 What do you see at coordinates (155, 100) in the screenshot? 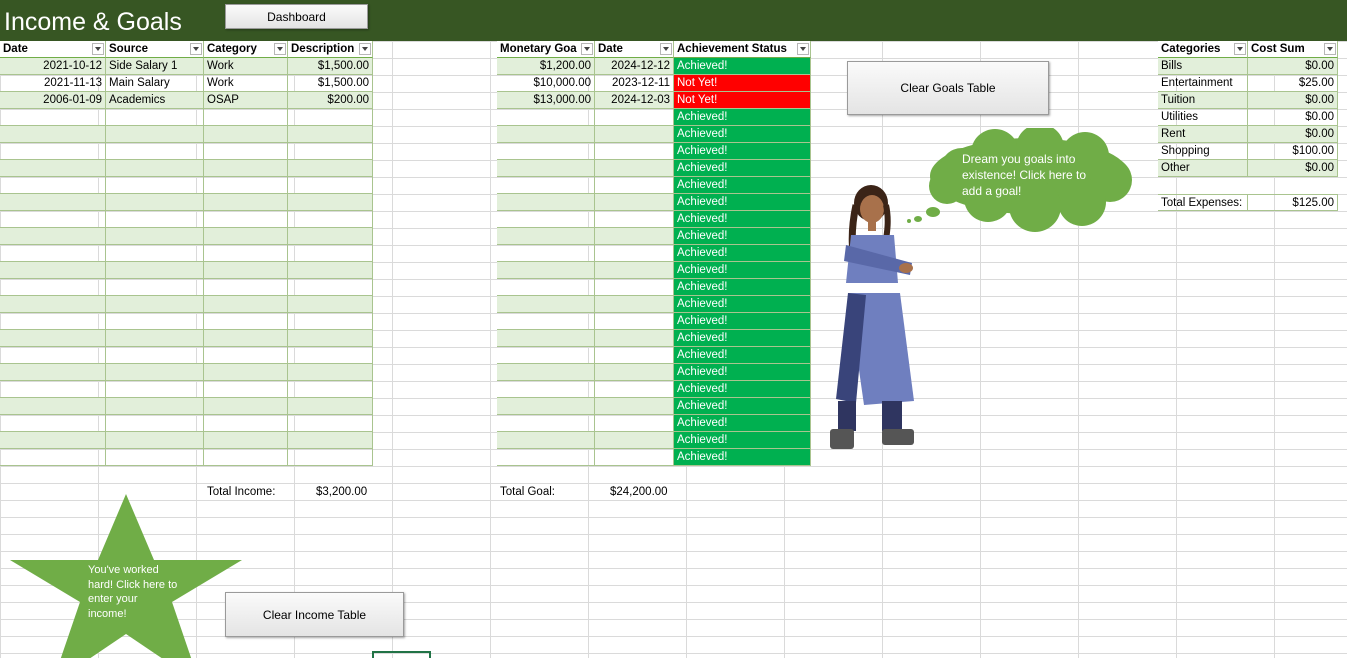
I see `table-cell: Academics` at bounding box center [155, 100].